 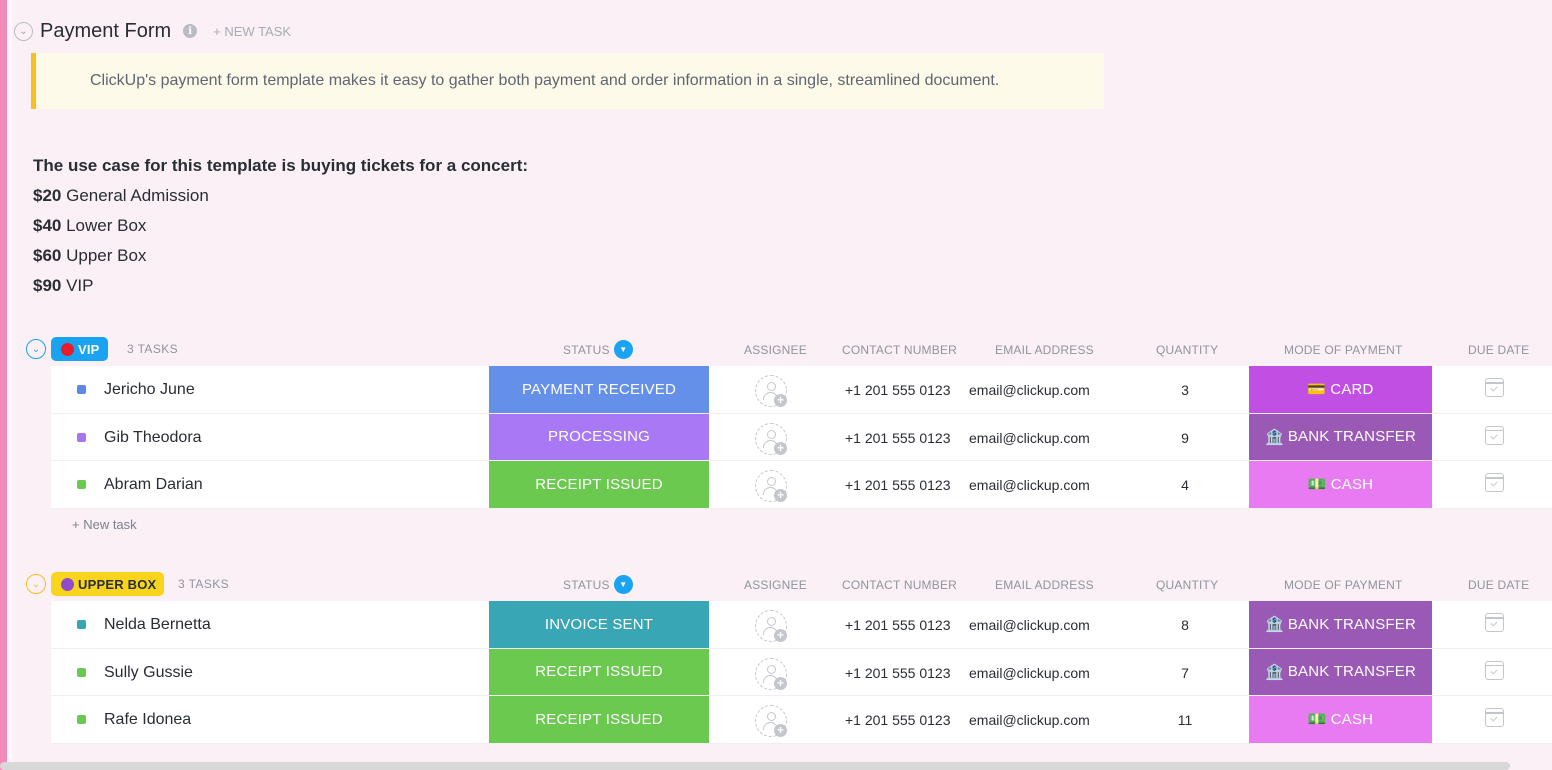 What do you see at coordinates (280, 286) in the screenshot?
I see `price-item: $90 VIP` at bounding box center [280, 286].